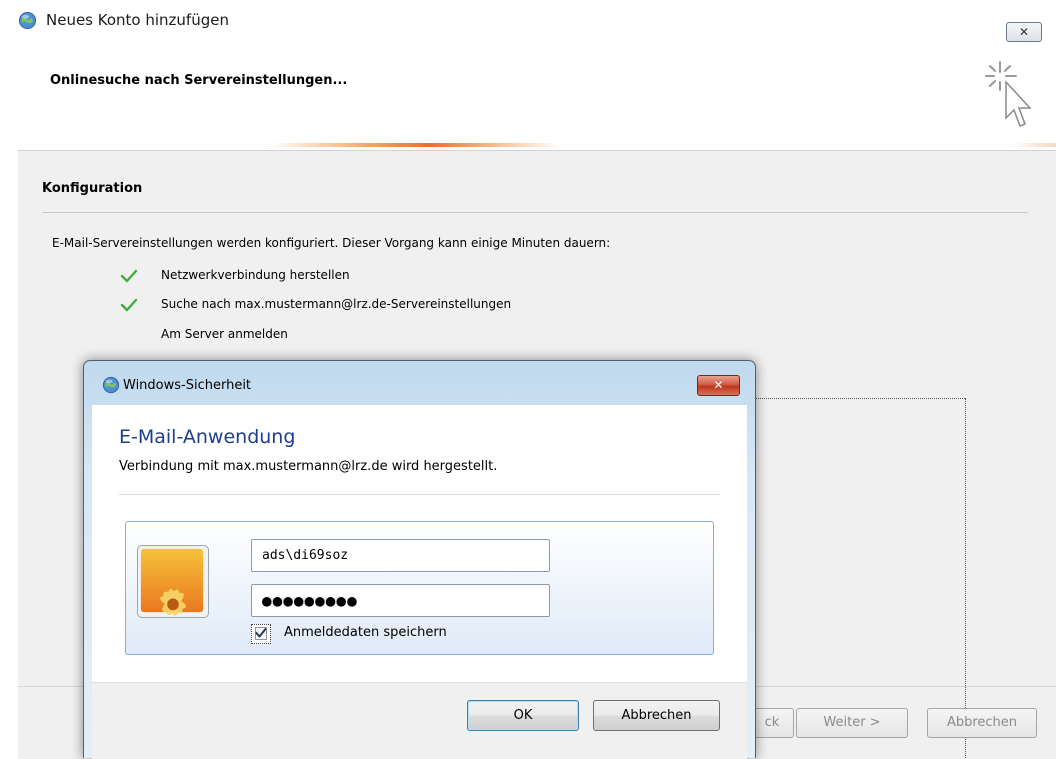  Describe the element at coordinates (187, 385) in the screenshot. I see `dialog-title: Windows-Sicherheit` at that location.